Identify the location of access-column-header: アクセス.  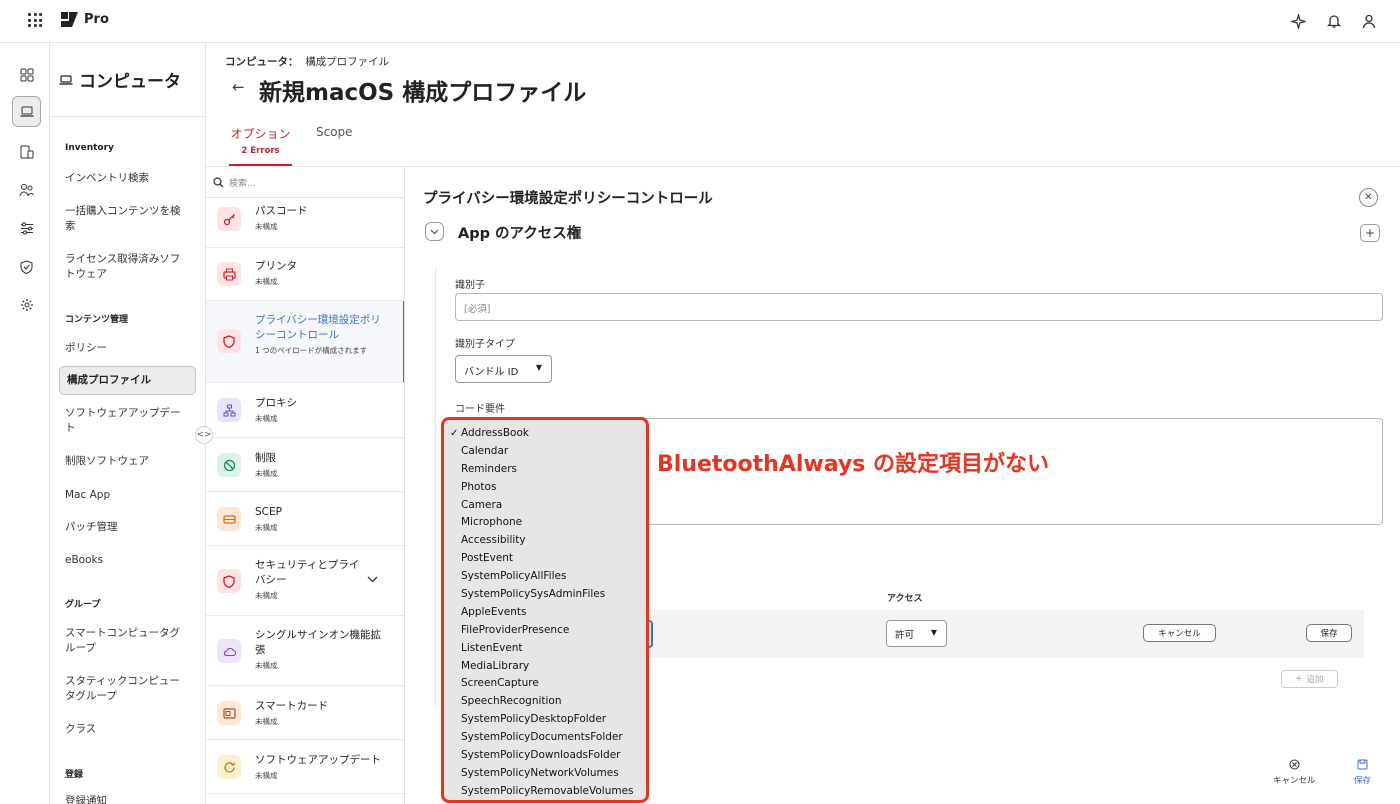
(905, 599).